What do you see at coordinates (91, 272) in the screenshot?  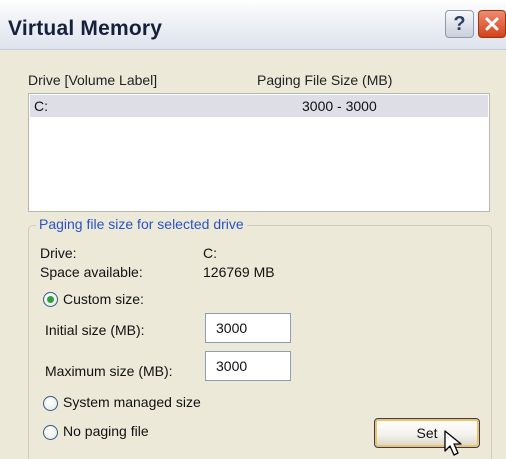 I see `space-available-label: Space available:` at bounding box center [91, 272].